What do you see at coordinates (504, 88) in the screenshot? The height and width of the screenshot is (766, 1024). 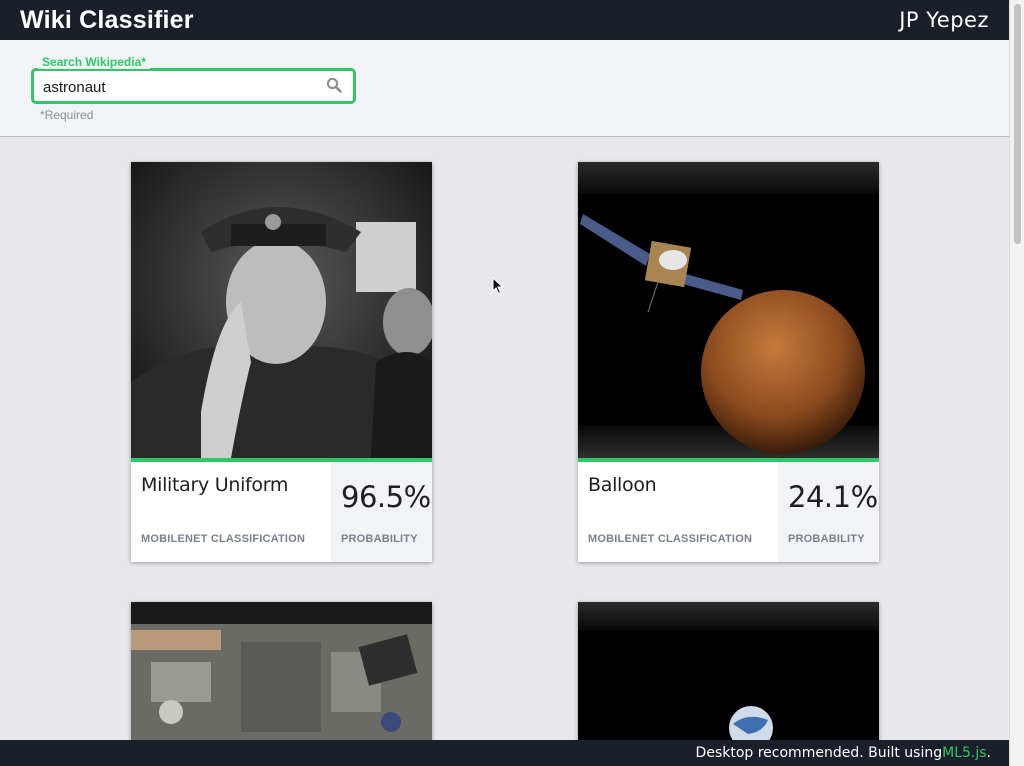 I see `search-area: Search Wikipedia* *Required` at bounding box center [504, 88].